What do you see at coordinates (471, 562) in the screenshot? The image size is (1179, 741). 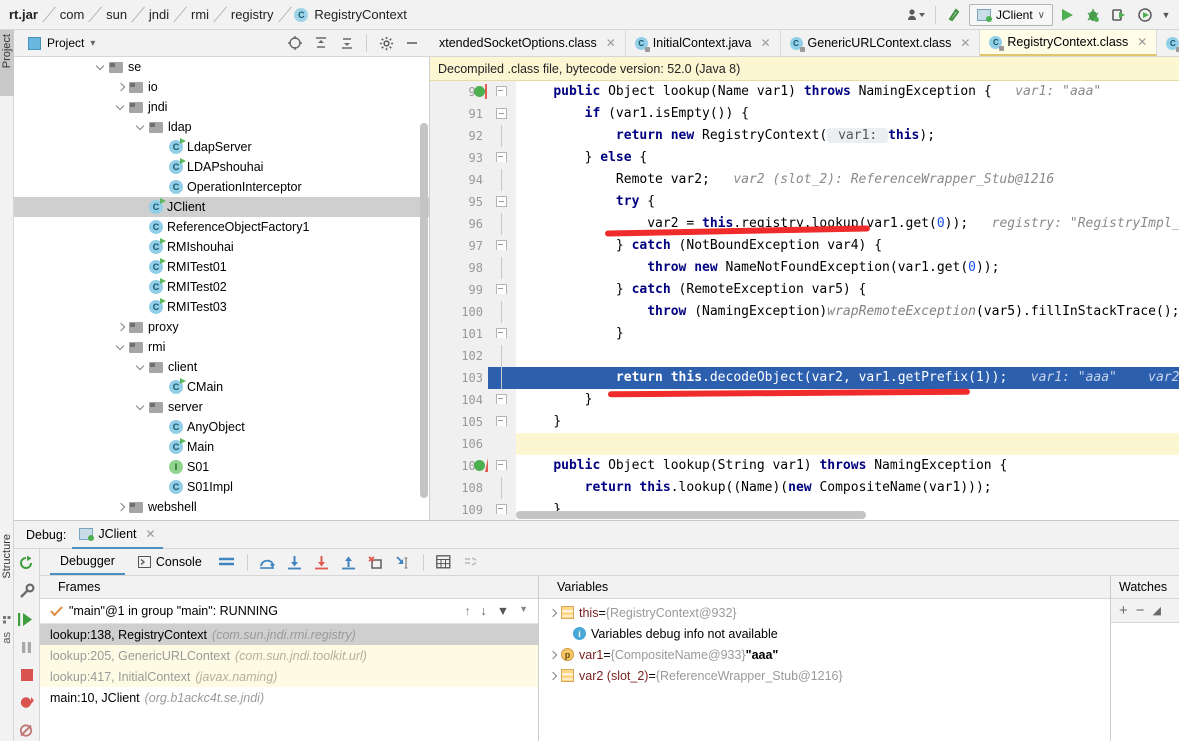 I see `mute-breakpoints-icon` at bounding box center [471, 562].